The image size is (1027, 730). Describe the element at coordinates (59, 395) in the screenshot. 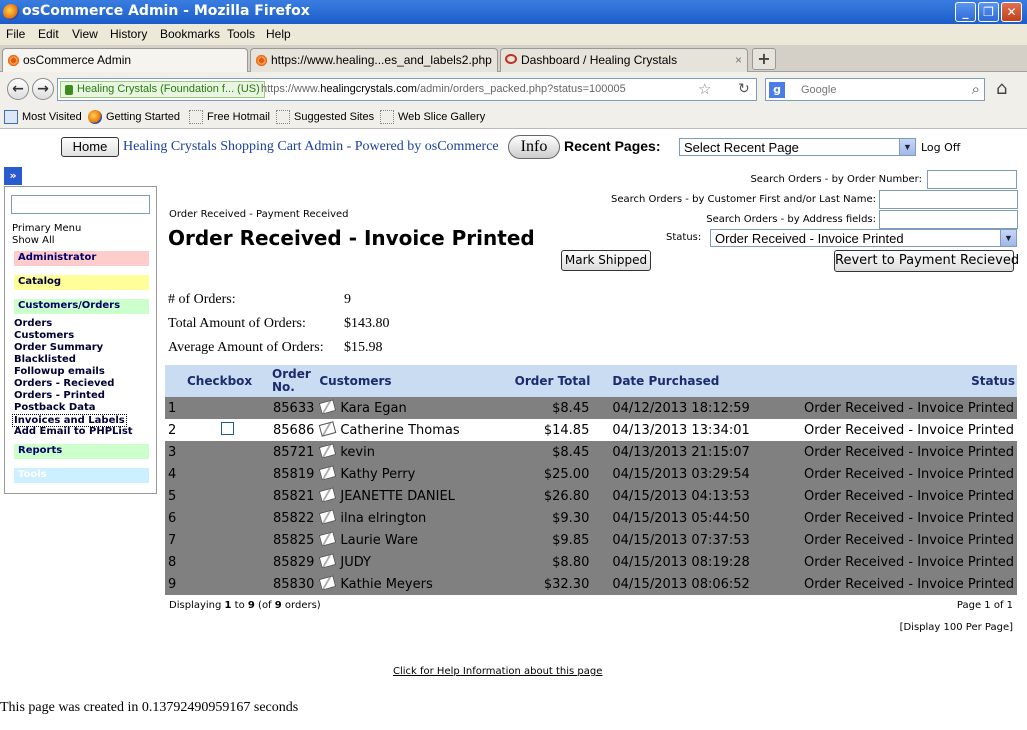

I see `sidebar-link-orders-printed: Orders - Printed` at that location.